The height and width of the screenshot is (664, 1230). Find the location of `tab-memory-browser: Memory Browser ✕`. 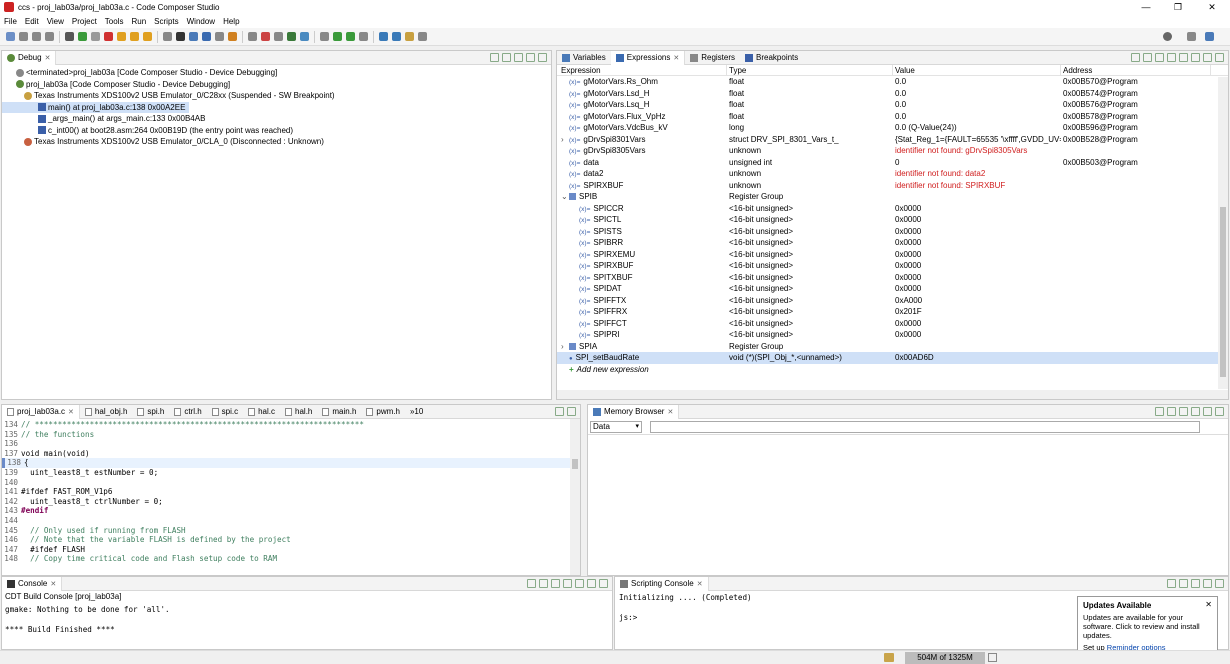

tab-memory-browser: Memory Browser ✕ is located at coordinates (634, 411).